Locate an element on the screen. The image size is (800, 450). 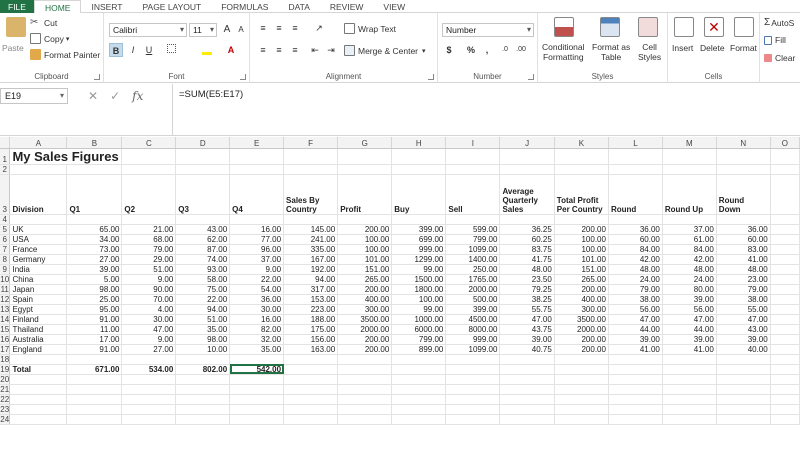
column-header: B is located at coordinates (94, 143).